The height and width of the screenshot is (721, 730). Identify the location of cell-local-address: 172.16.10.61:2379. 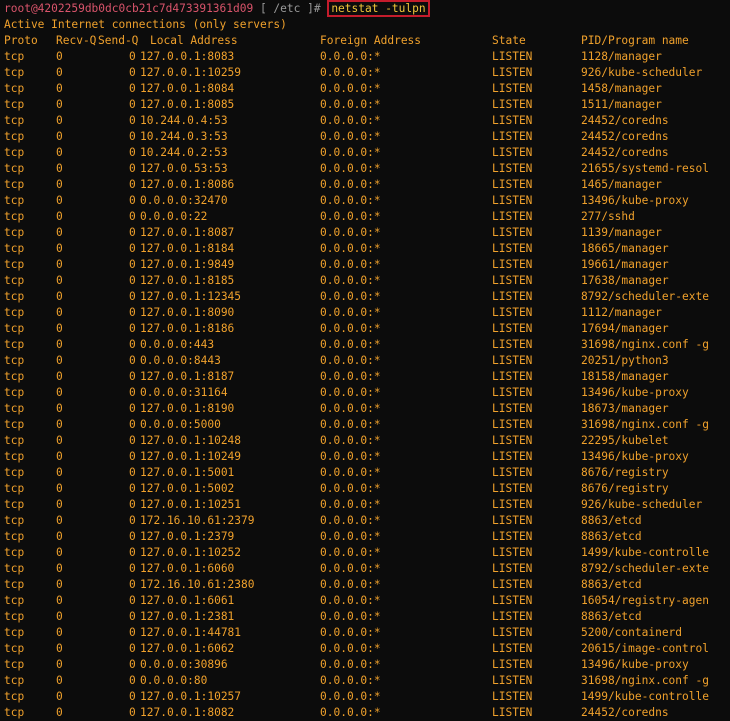
(197, 520).